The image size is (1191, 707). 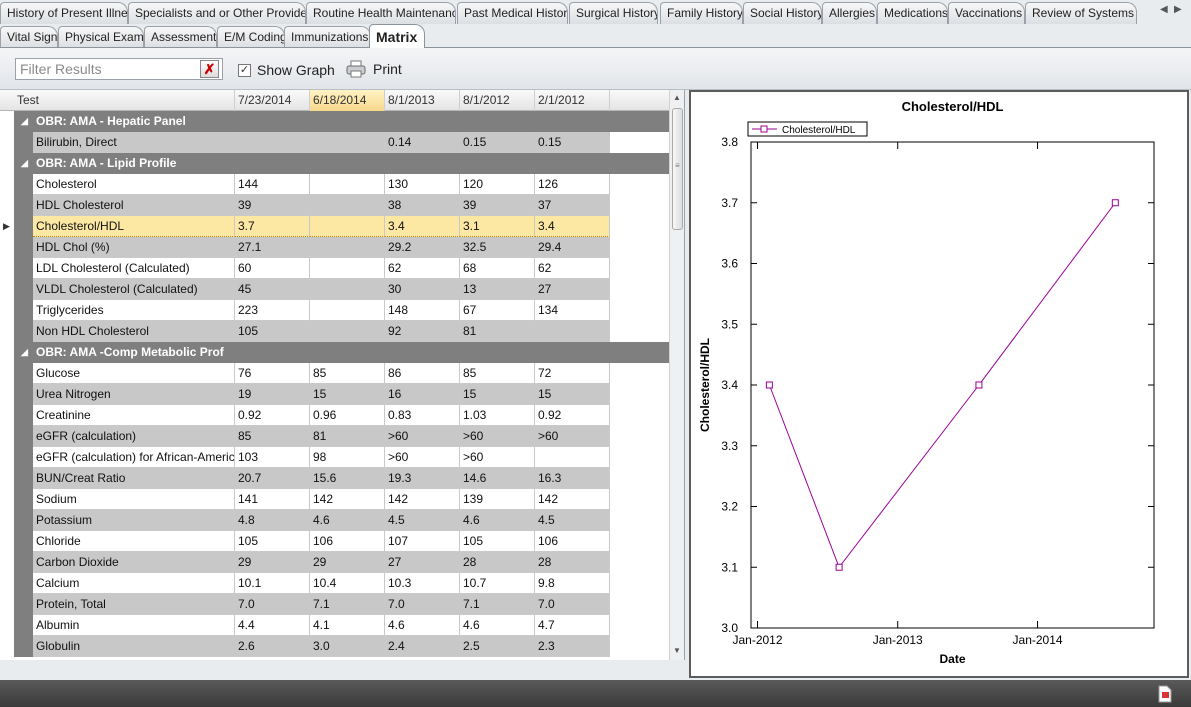 I want to click on tab-allergies: Allergies, so click(x=849, y=13).